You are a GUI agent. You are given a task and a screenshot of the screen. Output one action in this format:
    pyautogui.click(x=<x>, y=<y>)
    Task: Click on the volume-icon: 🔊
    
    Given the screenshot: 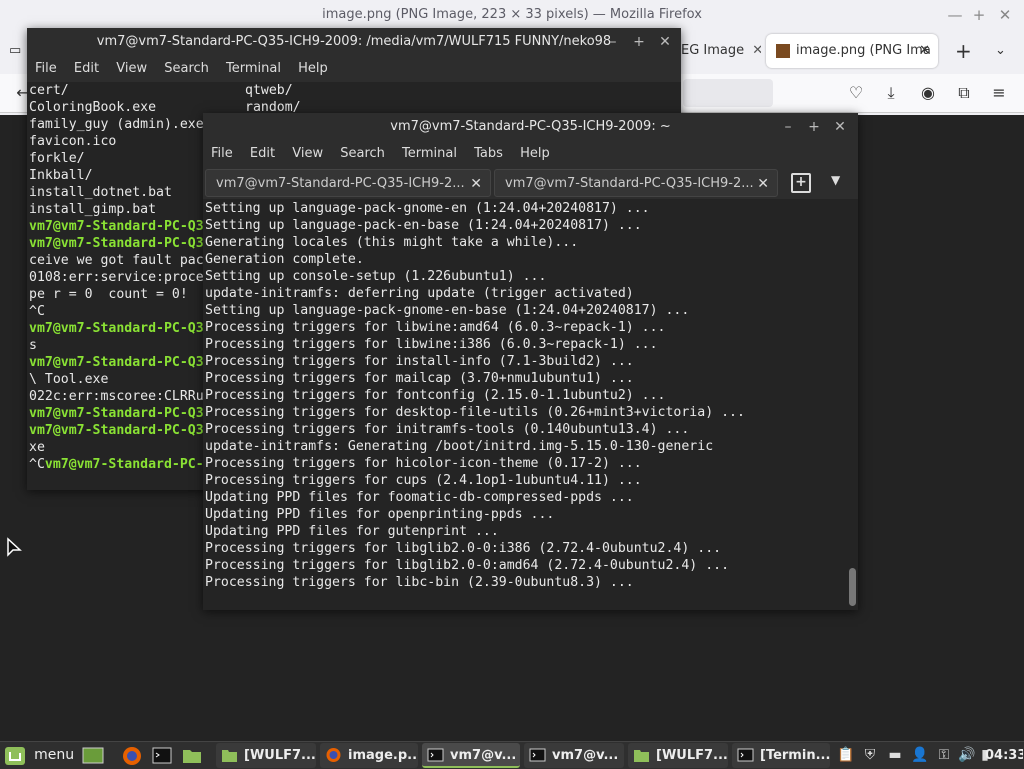 What is the action you would take?
    pyautogui.click(x=967, y=755)
    